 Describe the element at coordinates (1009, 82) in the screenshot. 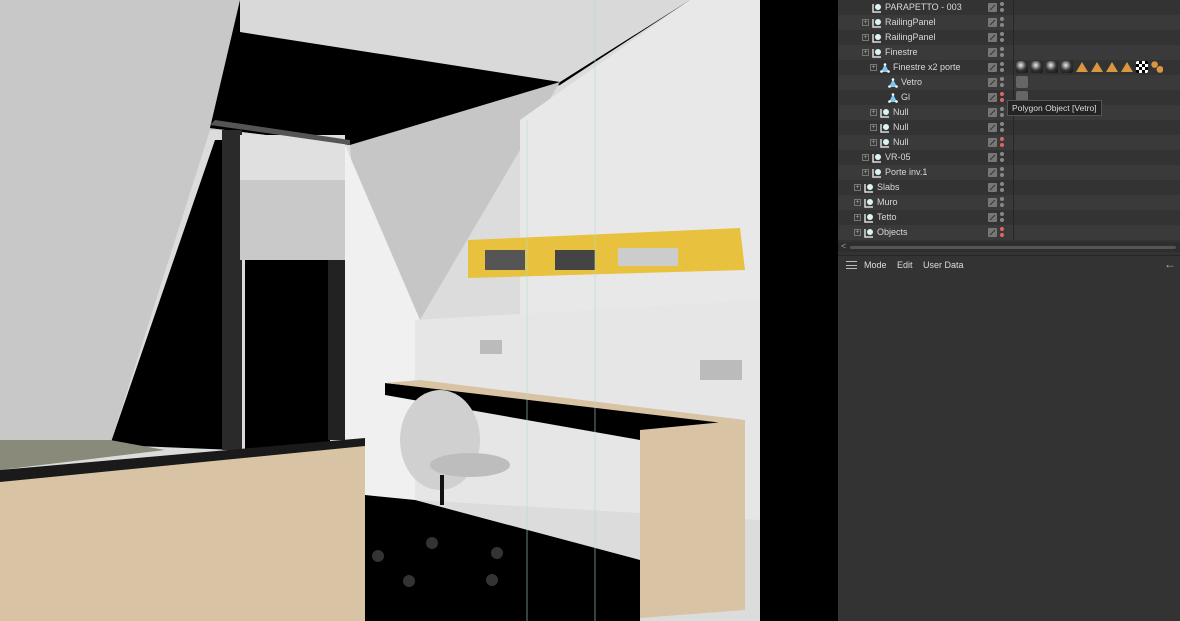

I see `object-row: Vetro` at that location.